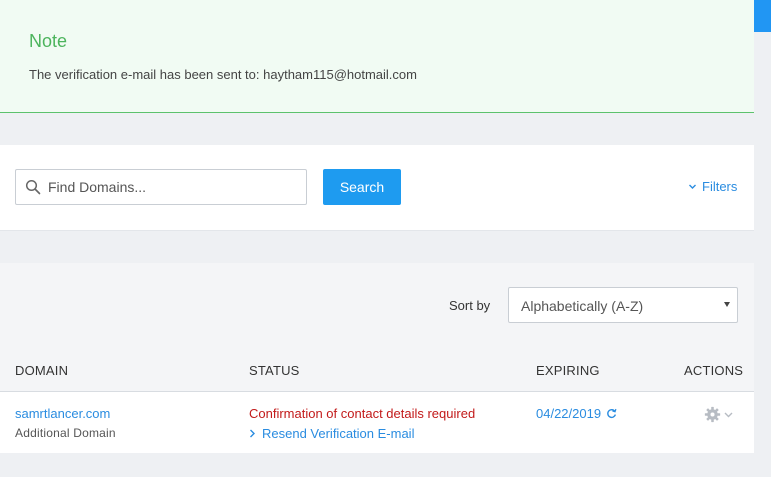 This screenshot has height=477, width=771. What do you see at coordinates (48, 41) in the screenshot?
I see `note-title: Note` at bounding box center [48, 41].